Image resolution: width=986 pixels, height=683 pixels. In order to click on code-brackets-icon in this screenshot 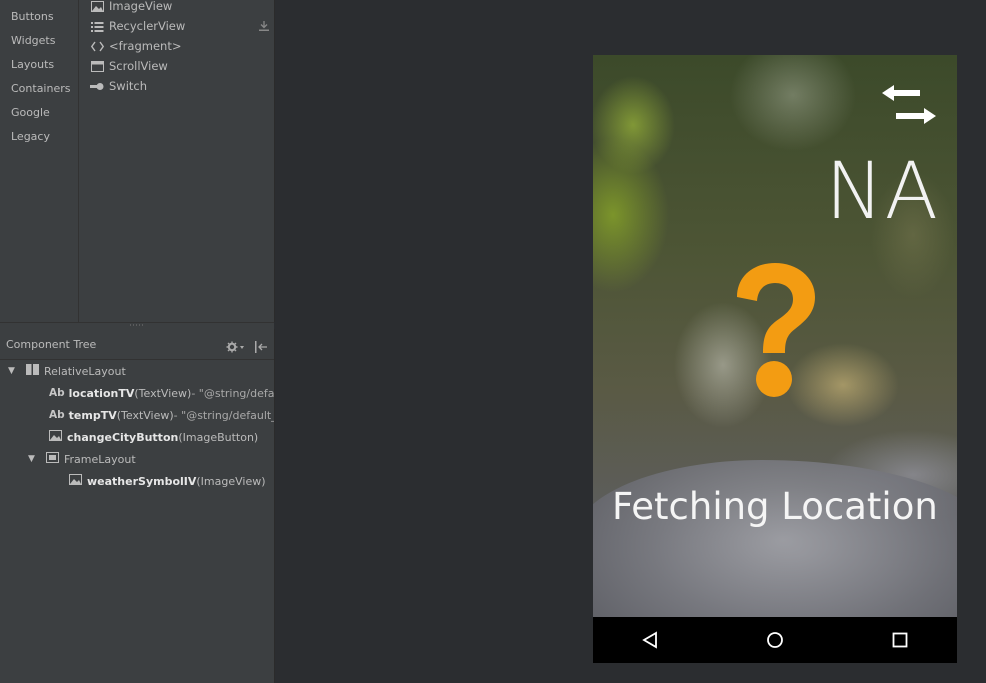, I will do `click(97, 46)`.